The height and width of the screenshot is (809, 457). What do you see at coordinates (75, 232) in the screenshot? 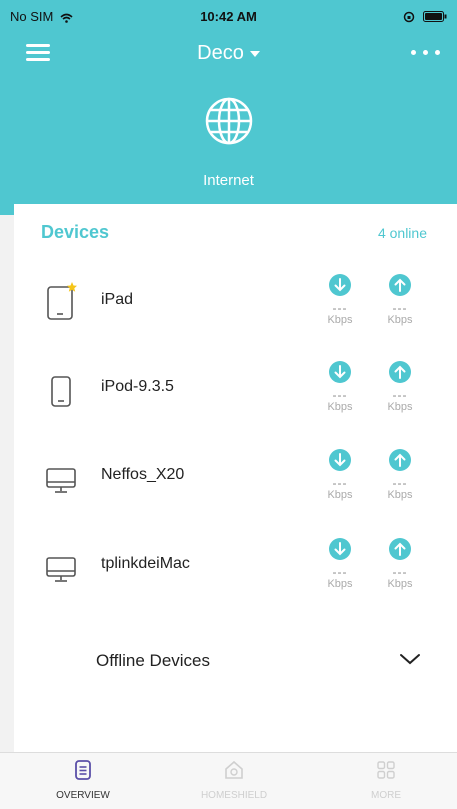
I see `devices-heading: Devices` at bounding box center [75, 232].